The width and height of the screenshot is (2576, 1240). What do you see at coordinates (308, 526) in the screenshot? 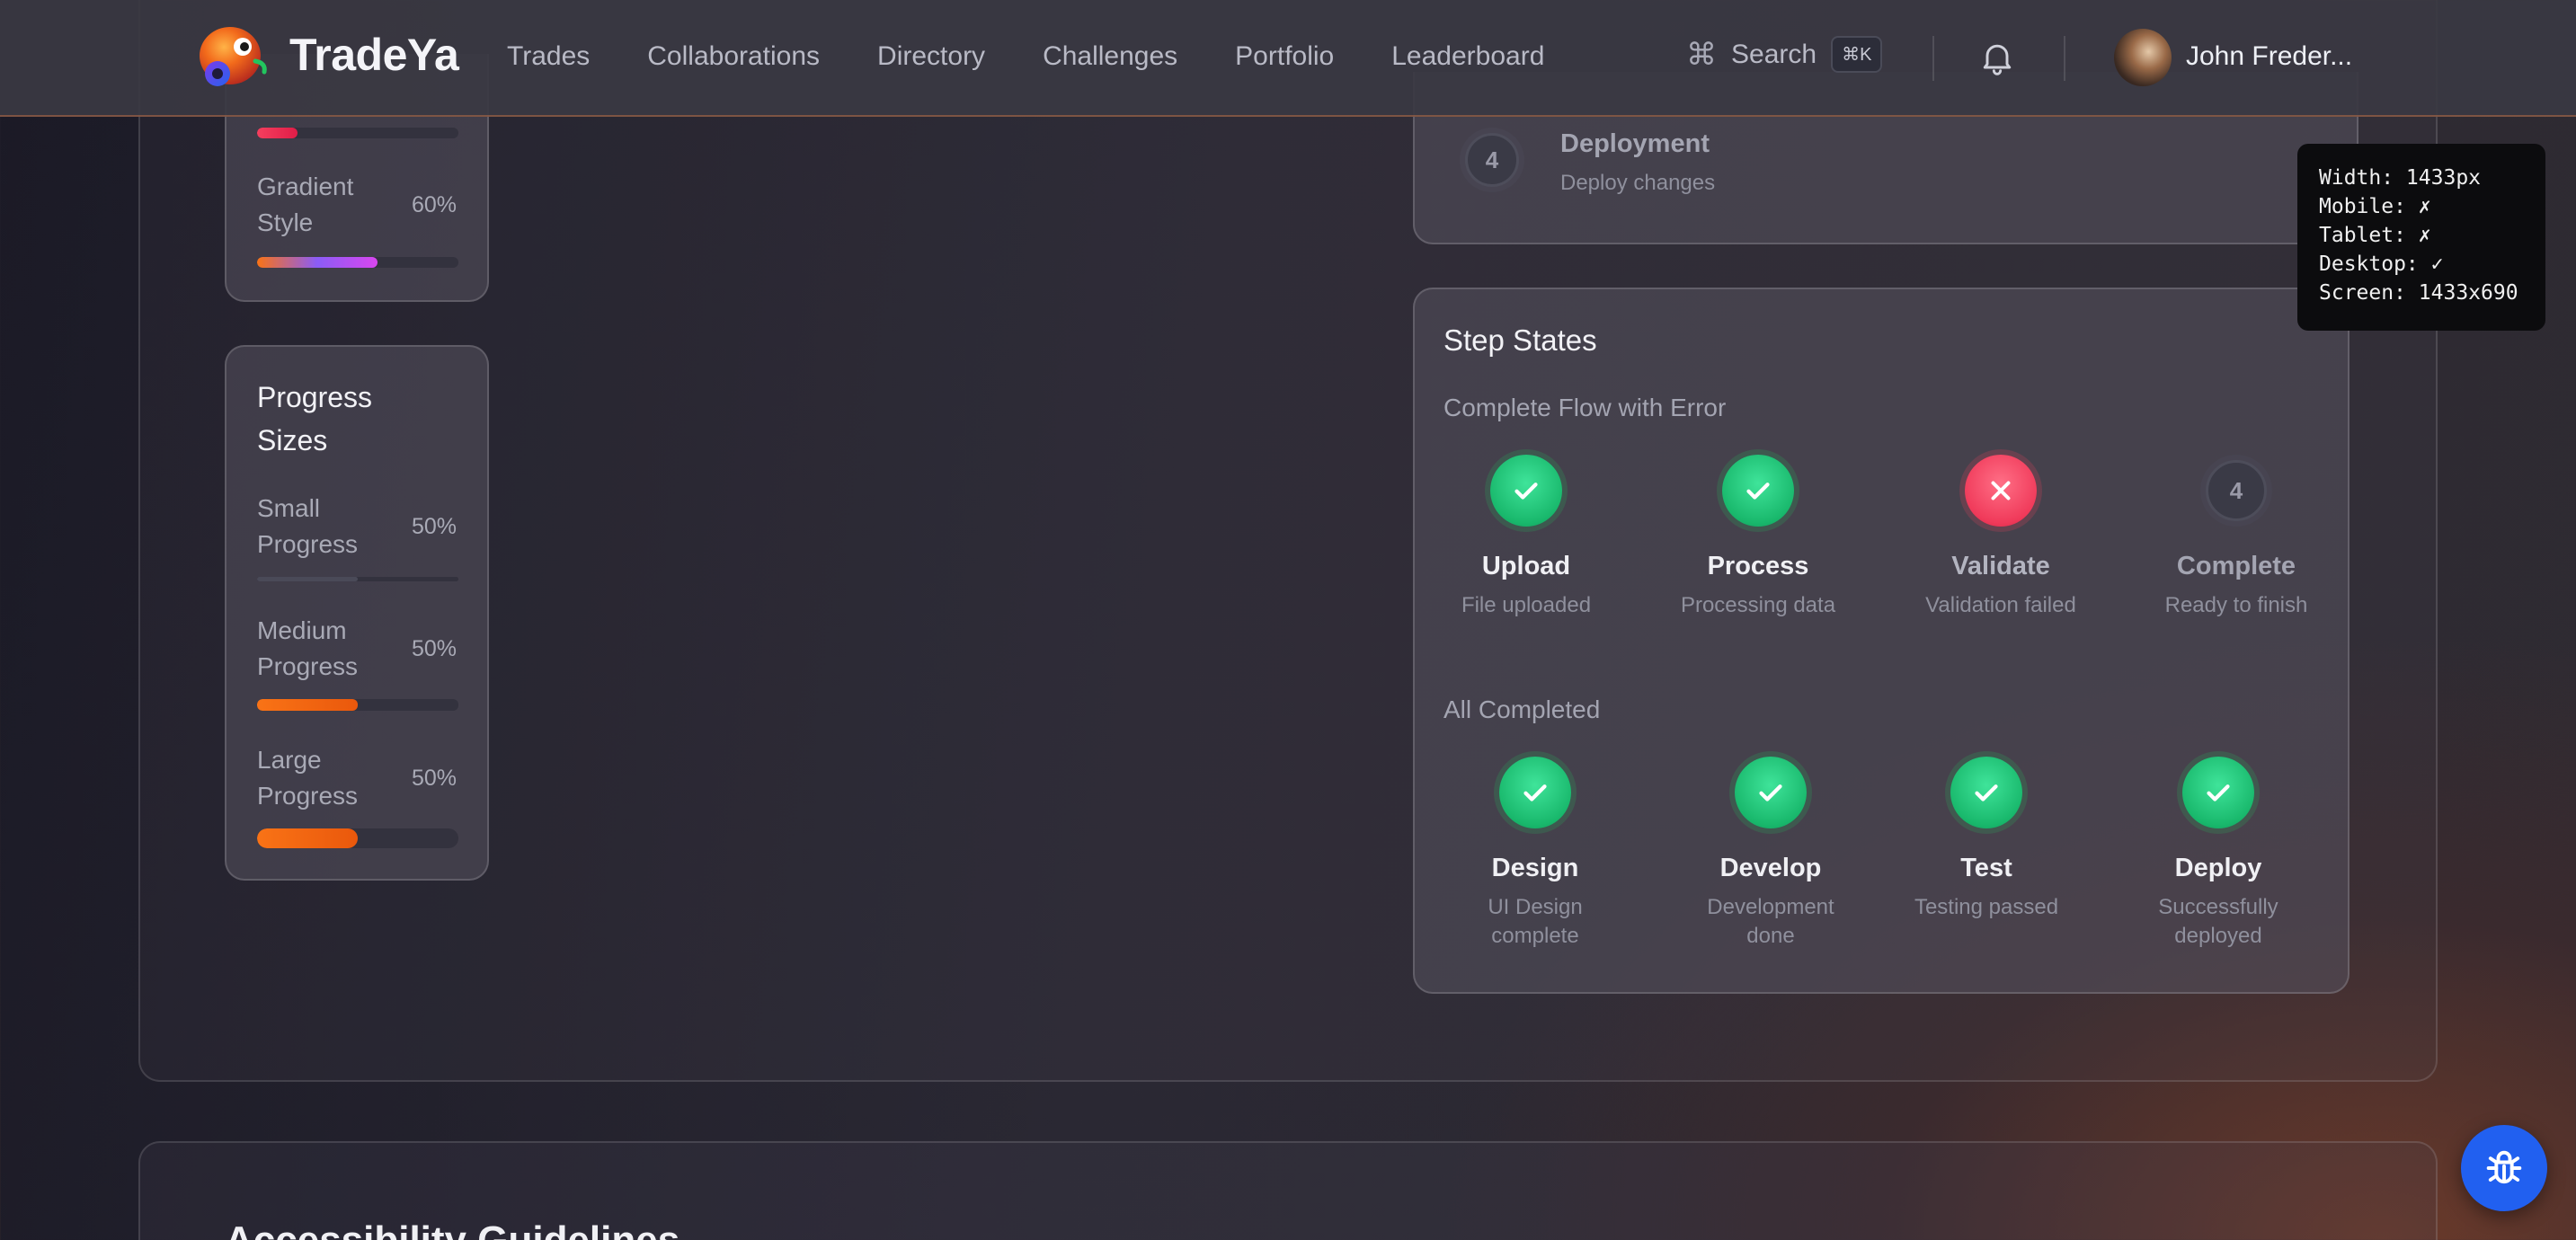
I see `progress-label: Small Progress` at bounding box center [308, 526].